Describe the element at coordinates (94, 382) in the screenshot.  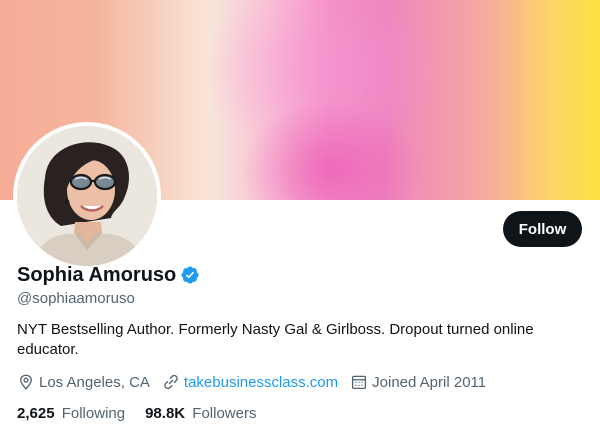
I see `location-text: Los Angeles, CA` at that location.